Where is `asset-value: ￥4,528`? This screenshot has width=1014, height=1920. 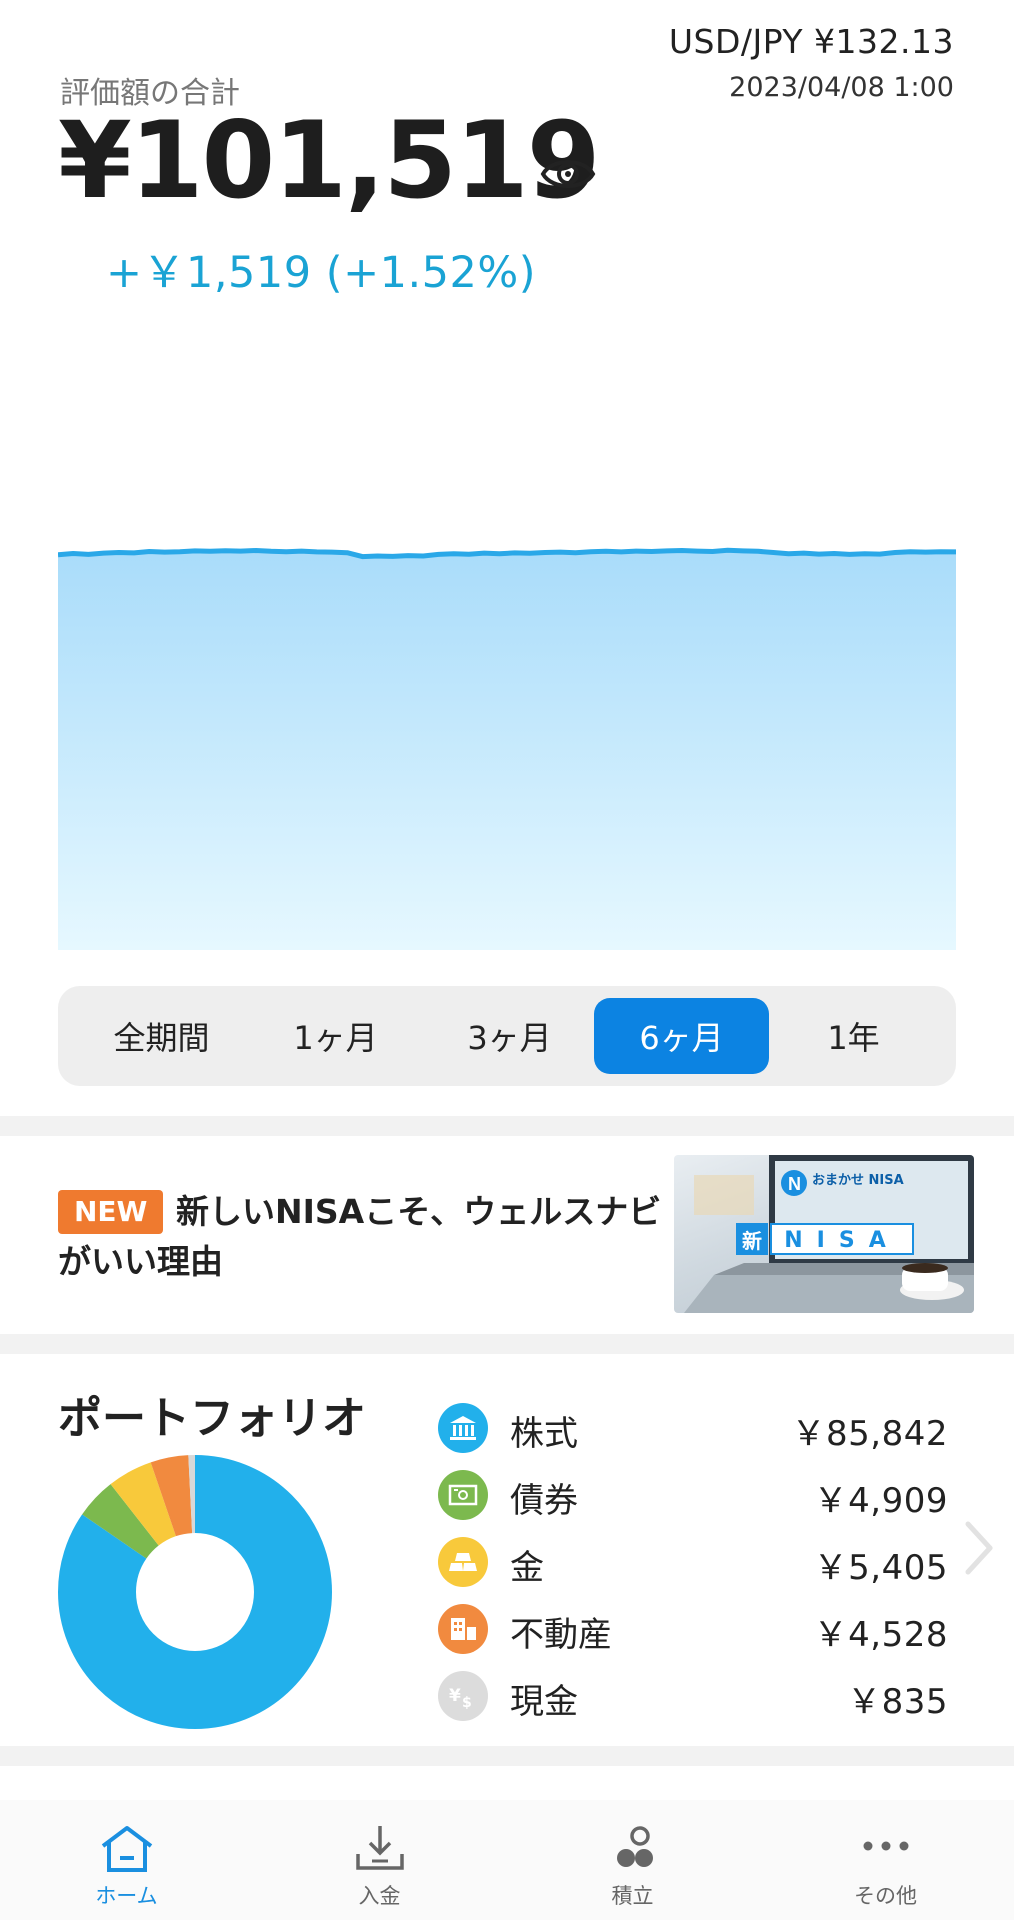 asset-value: ￥4,528 is located at coordinates (880, 1635).